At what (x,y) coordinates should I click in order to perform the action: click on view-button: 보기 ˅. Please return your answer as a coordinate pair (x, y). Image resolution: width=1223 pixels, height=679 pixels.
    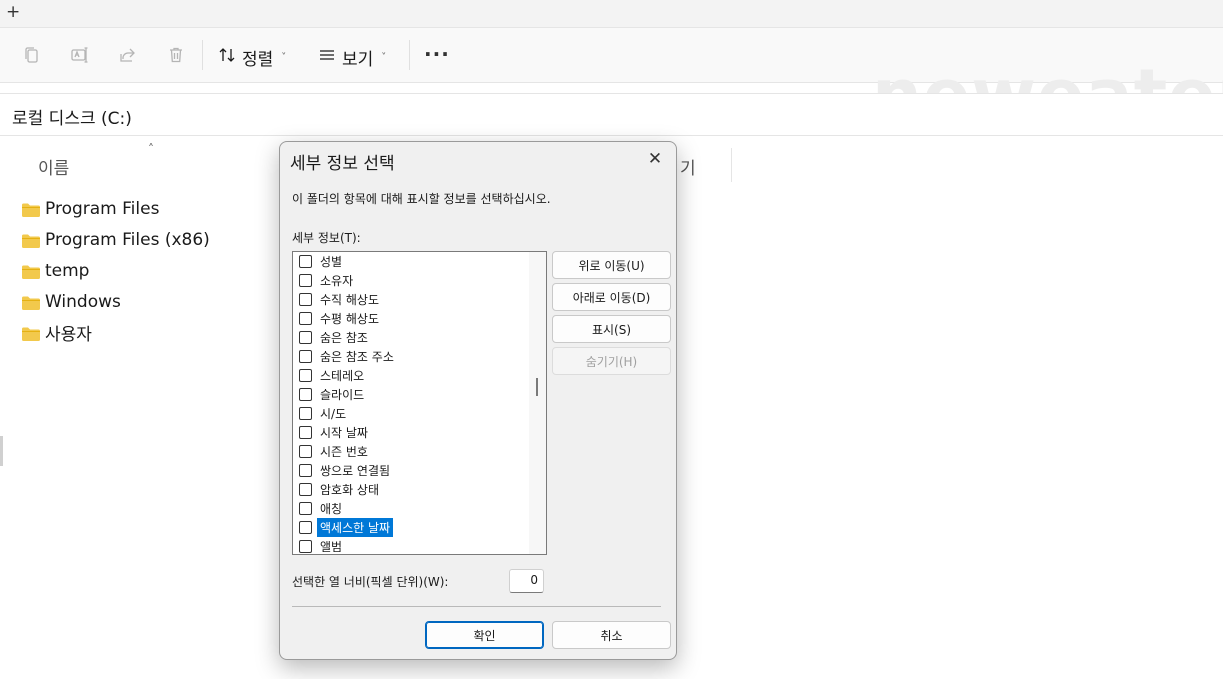
    Looking at the image, I should click on (352, 57).